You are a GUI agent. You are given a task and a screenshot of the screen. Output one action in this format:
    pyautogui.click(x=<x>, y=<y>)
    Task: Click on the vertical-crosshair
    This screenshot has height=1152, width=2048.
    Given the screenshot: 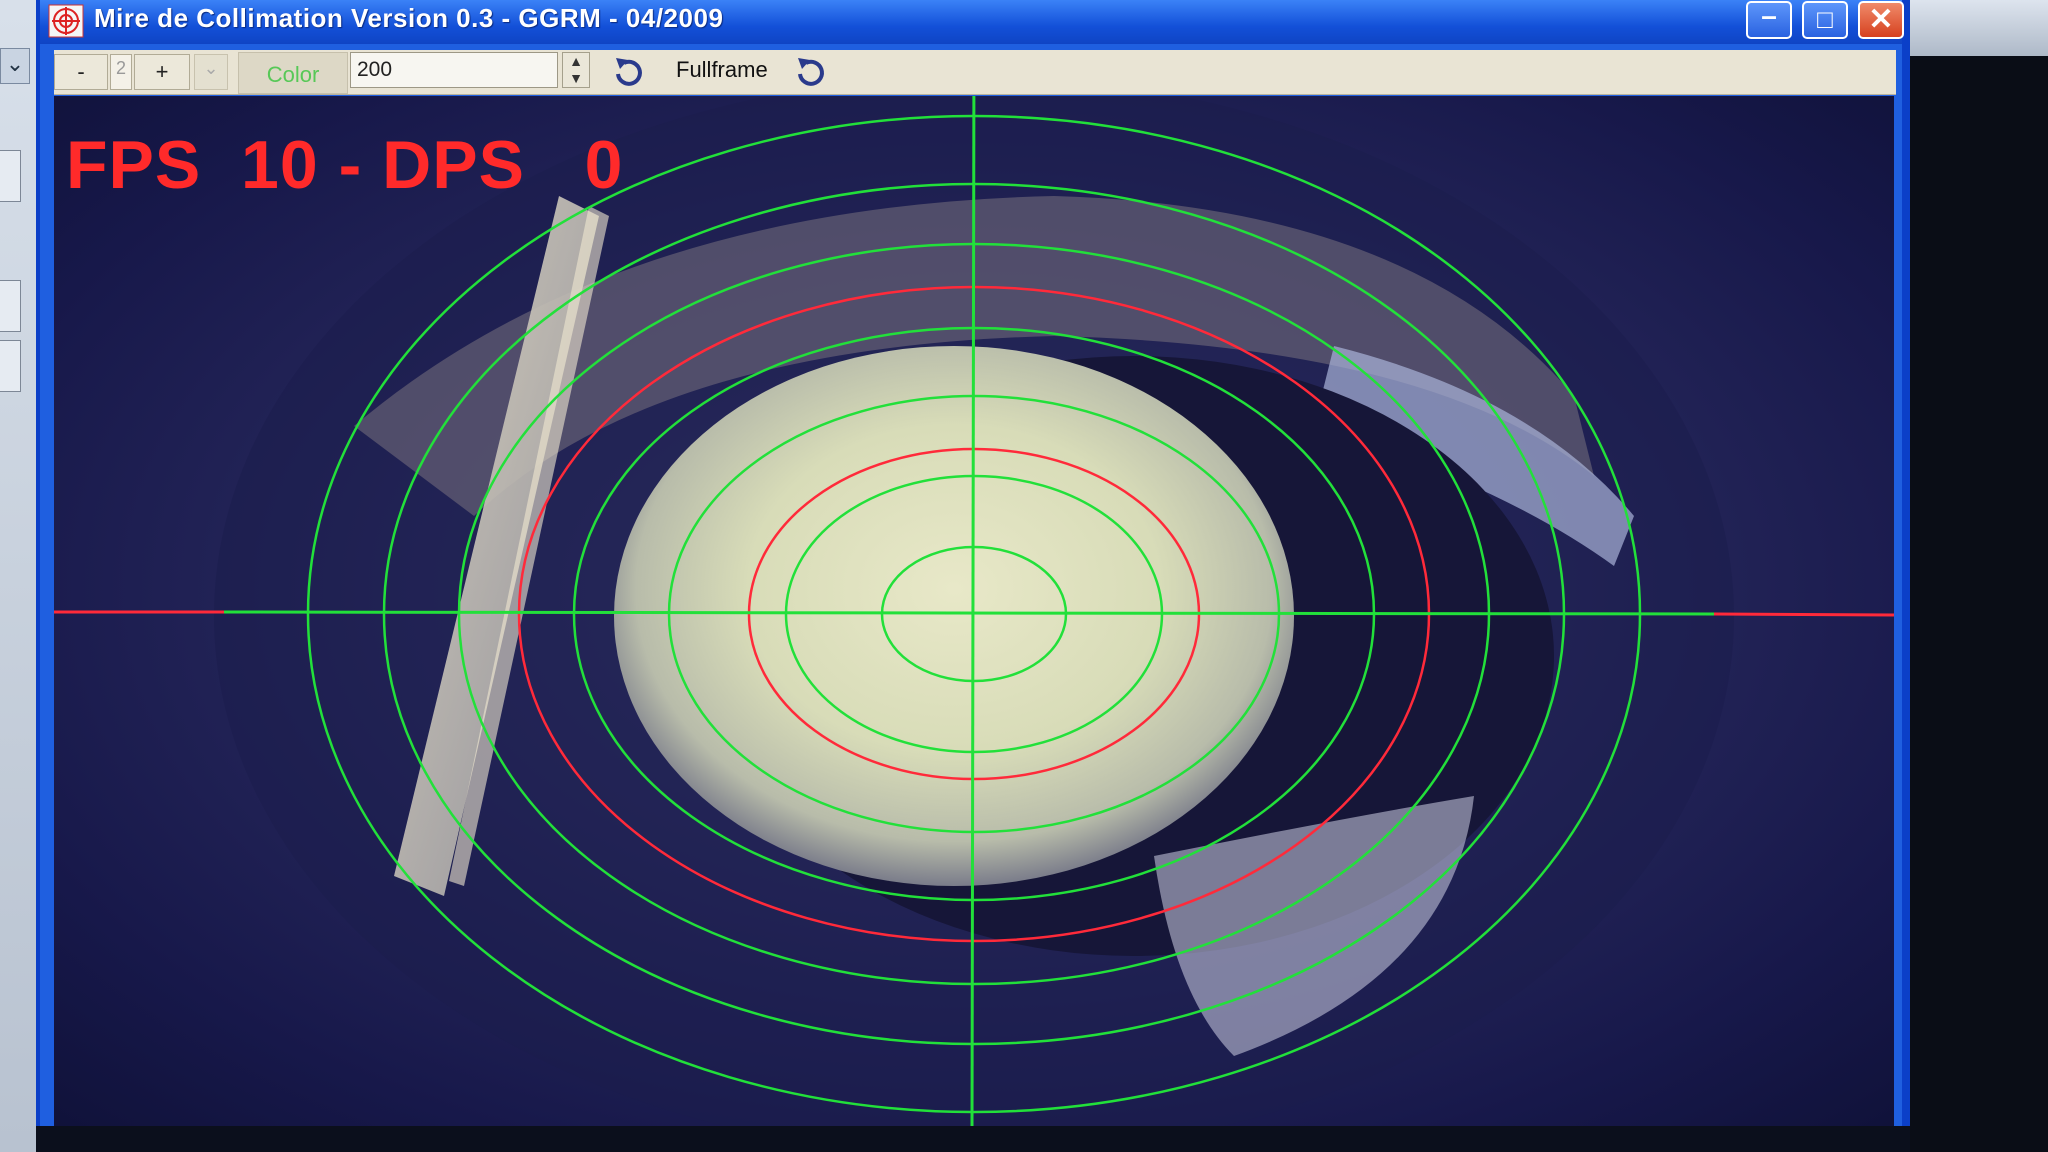 What is the action you would take?
    pyautogui.click(x=973, y=611)
    